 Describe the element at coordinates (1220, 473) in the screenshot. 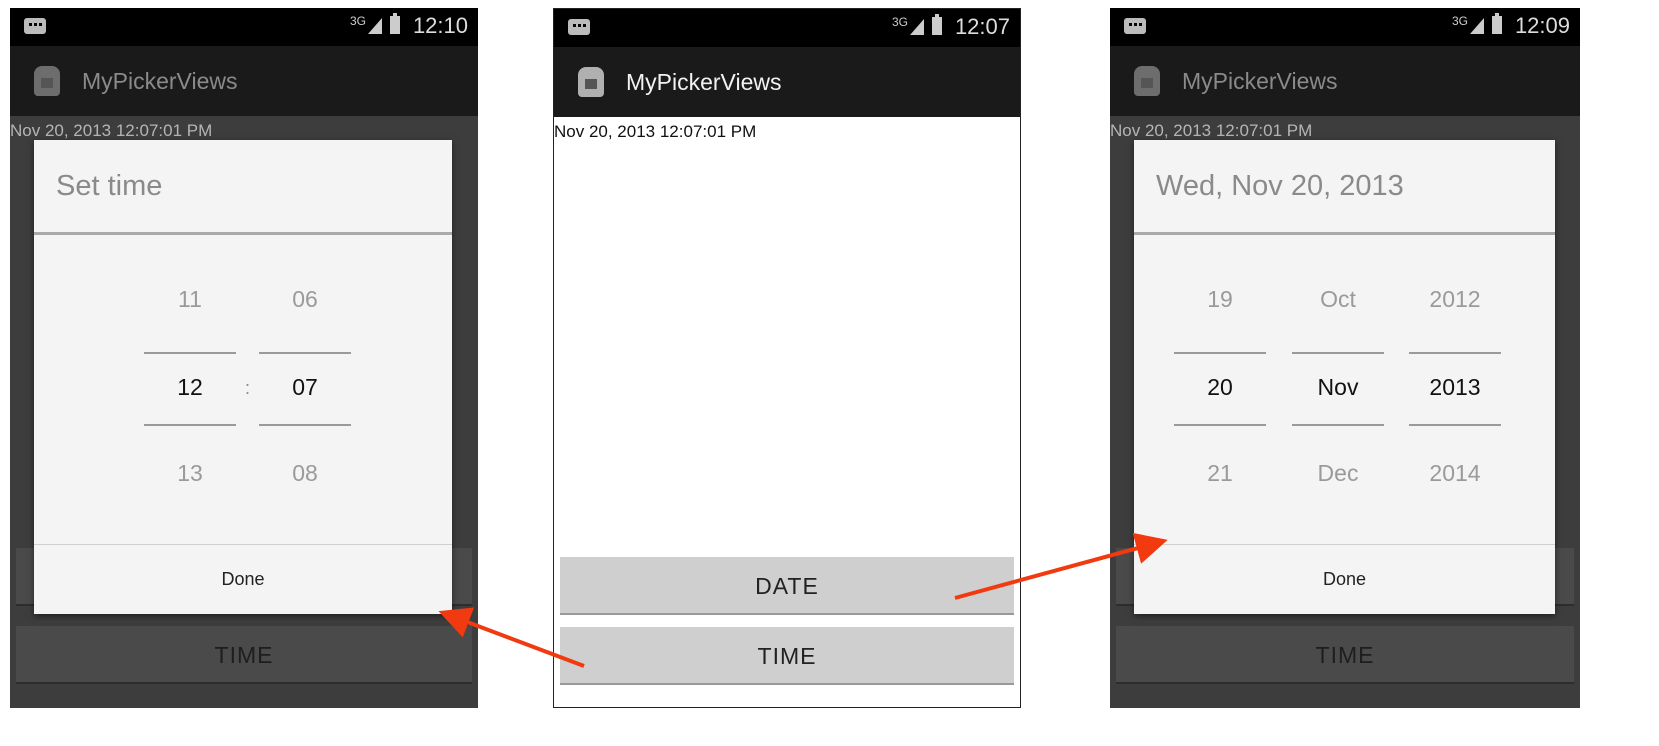

I see `day-next: 21` at that location.